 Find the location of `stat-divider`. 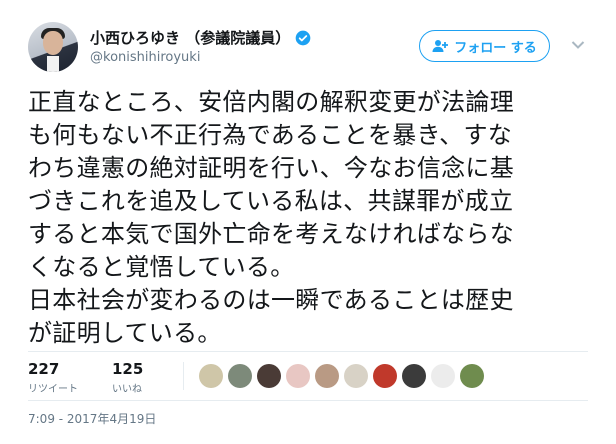

stat-divider is located at coordinates (183, 376).